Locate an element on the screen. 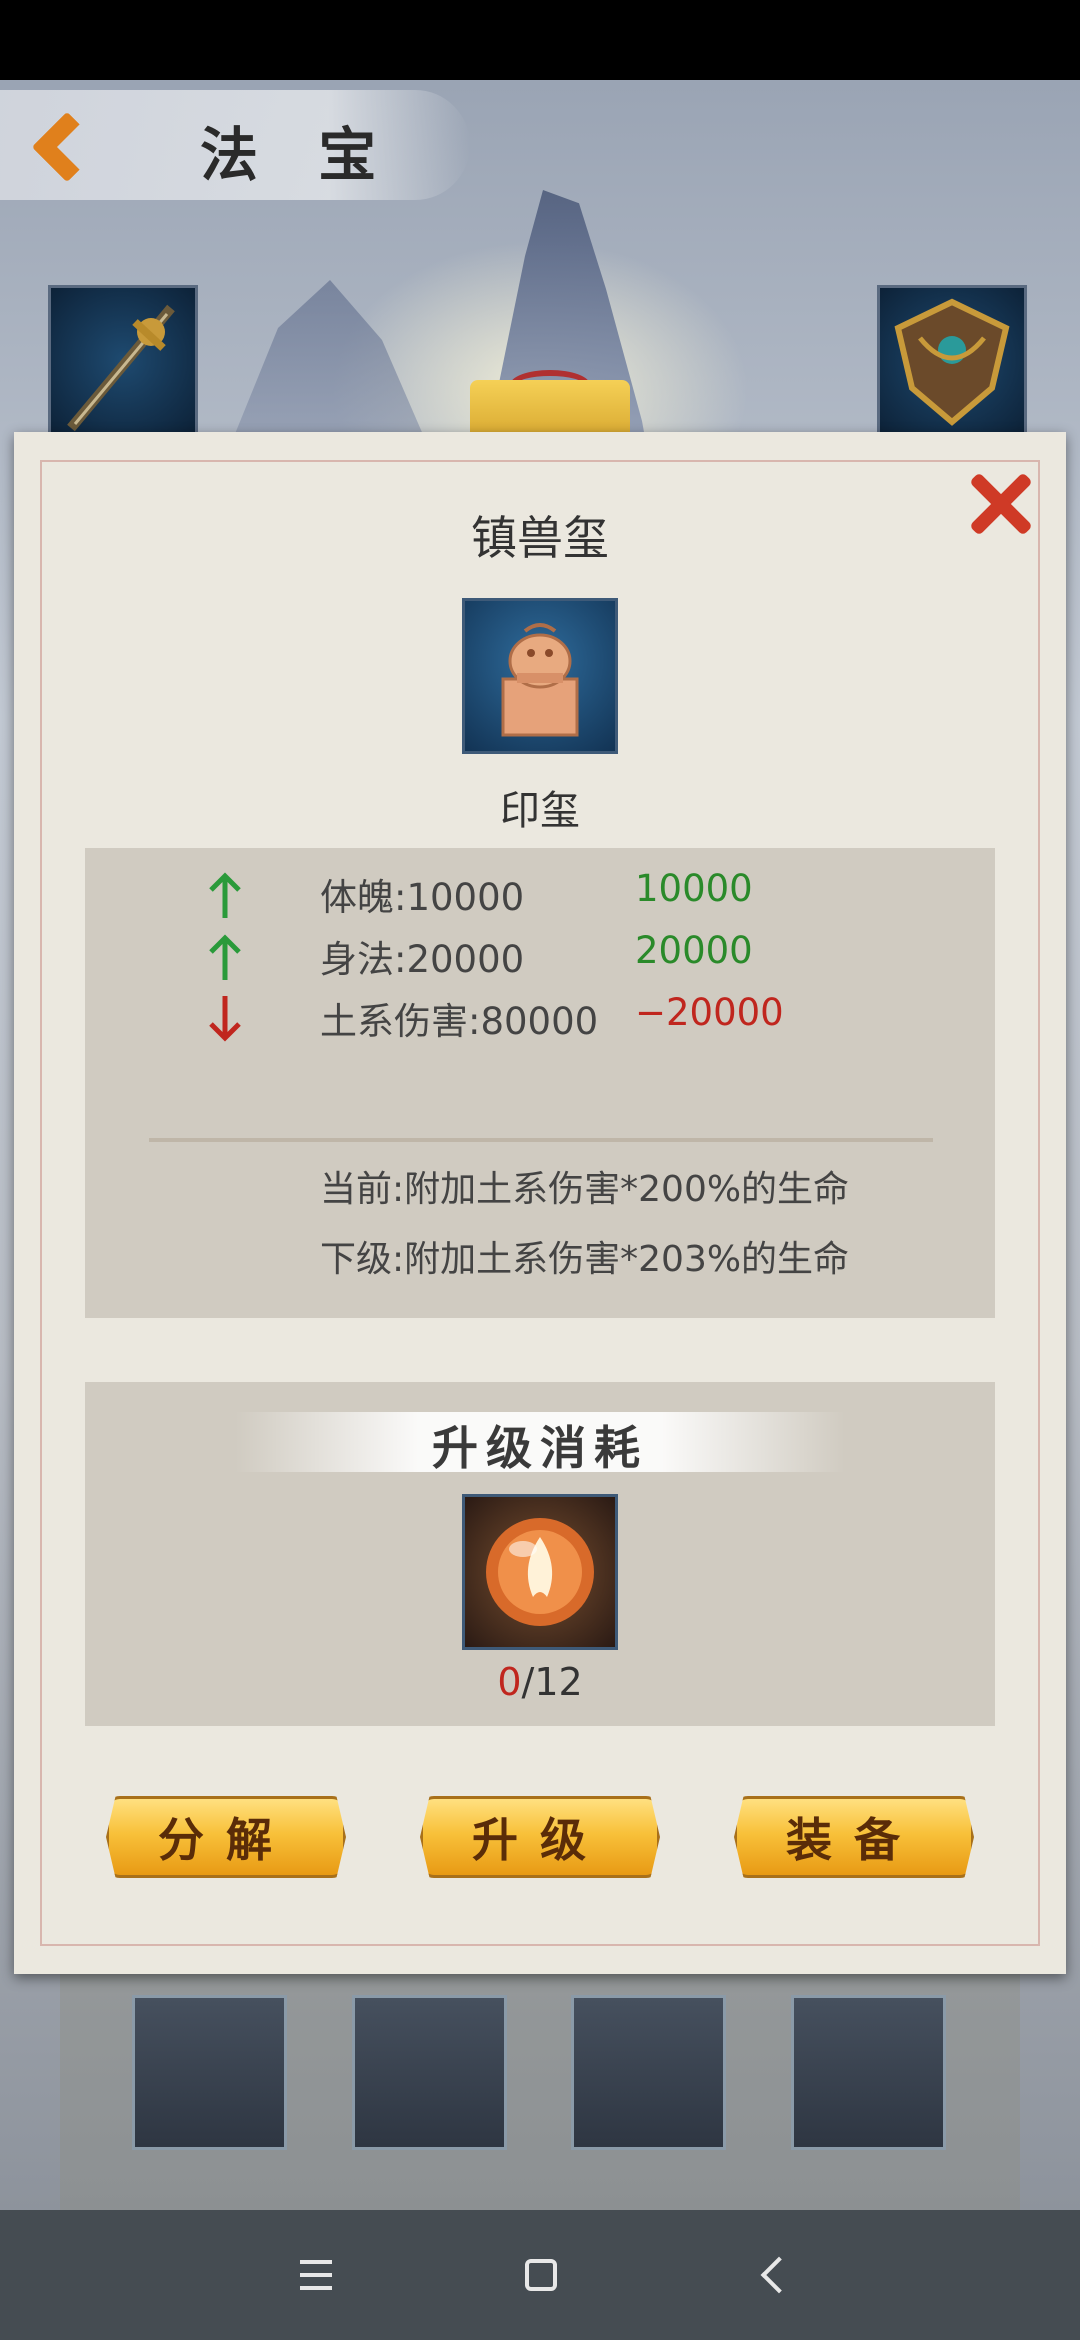 The width and height of the screenshot is (1080, 2340). recent-apps-button is located at coordinates (317, 2275).